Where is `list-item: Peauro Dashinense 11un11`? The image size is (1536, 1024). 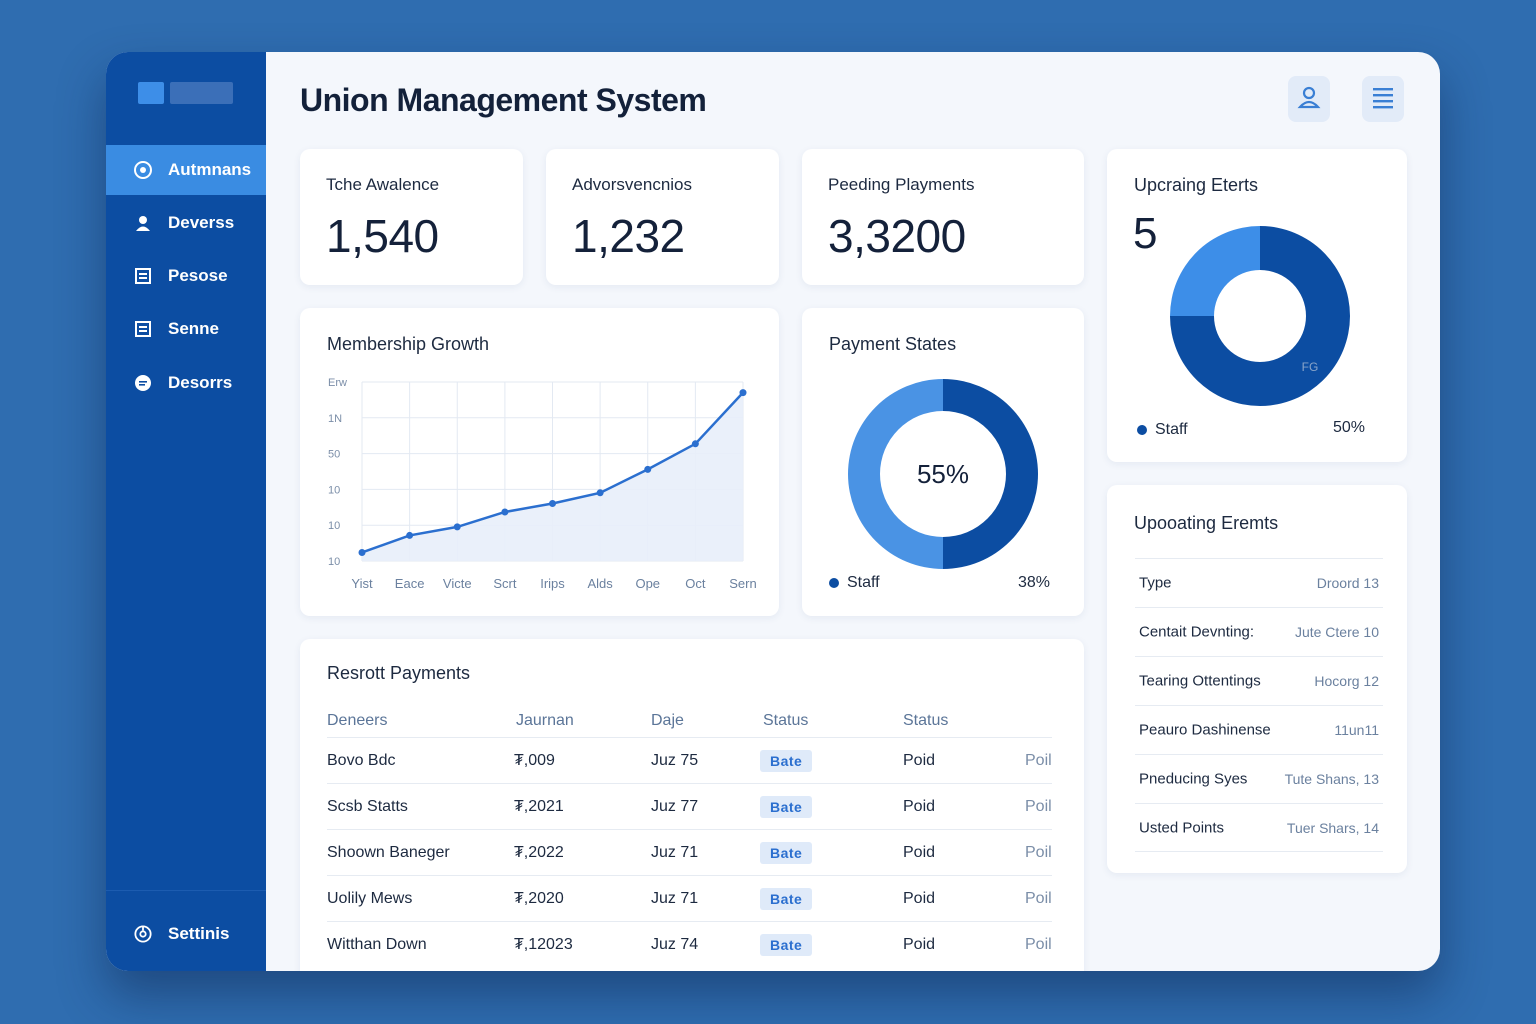 list-item: Peauro Dashinense 11un11 is located at coordinates (1259, 729).